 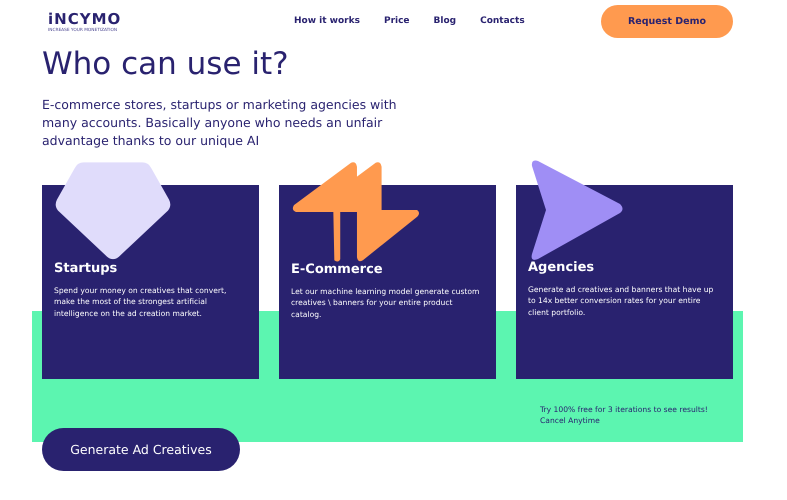 I want to click on intro-text: E-commerce stores, startups or marketing agencies with many accounts. Basically anyone who needs an unfair advantage thanks to our unique AI, so click(x=220, y=123).